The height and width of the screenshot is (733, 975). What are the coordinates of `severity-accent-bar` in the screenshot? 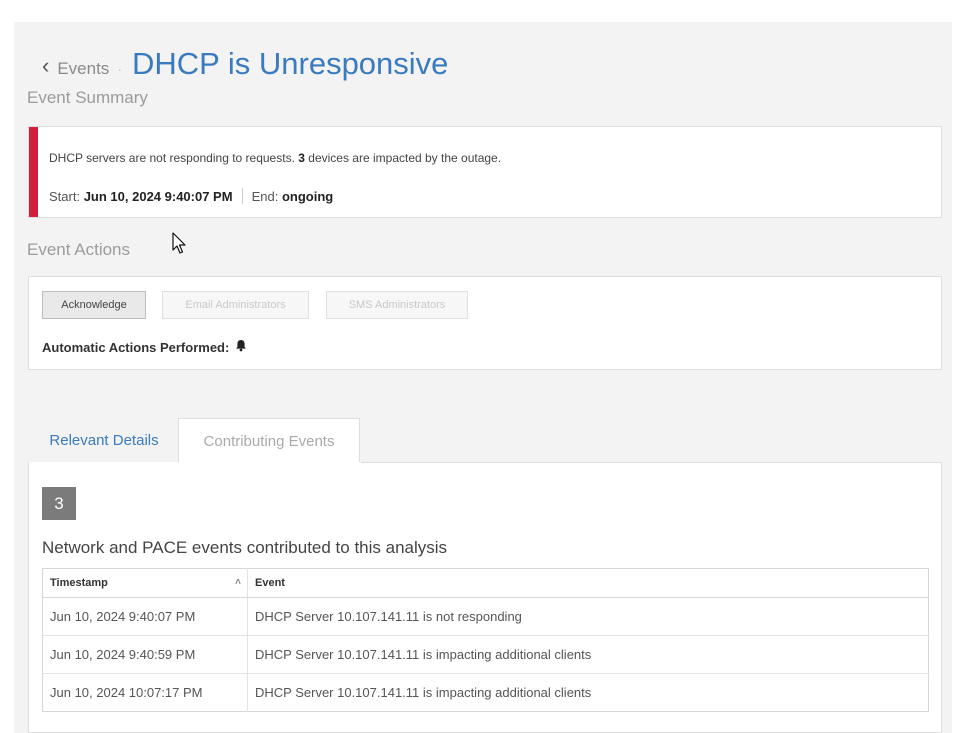 It's located at (33, 172).